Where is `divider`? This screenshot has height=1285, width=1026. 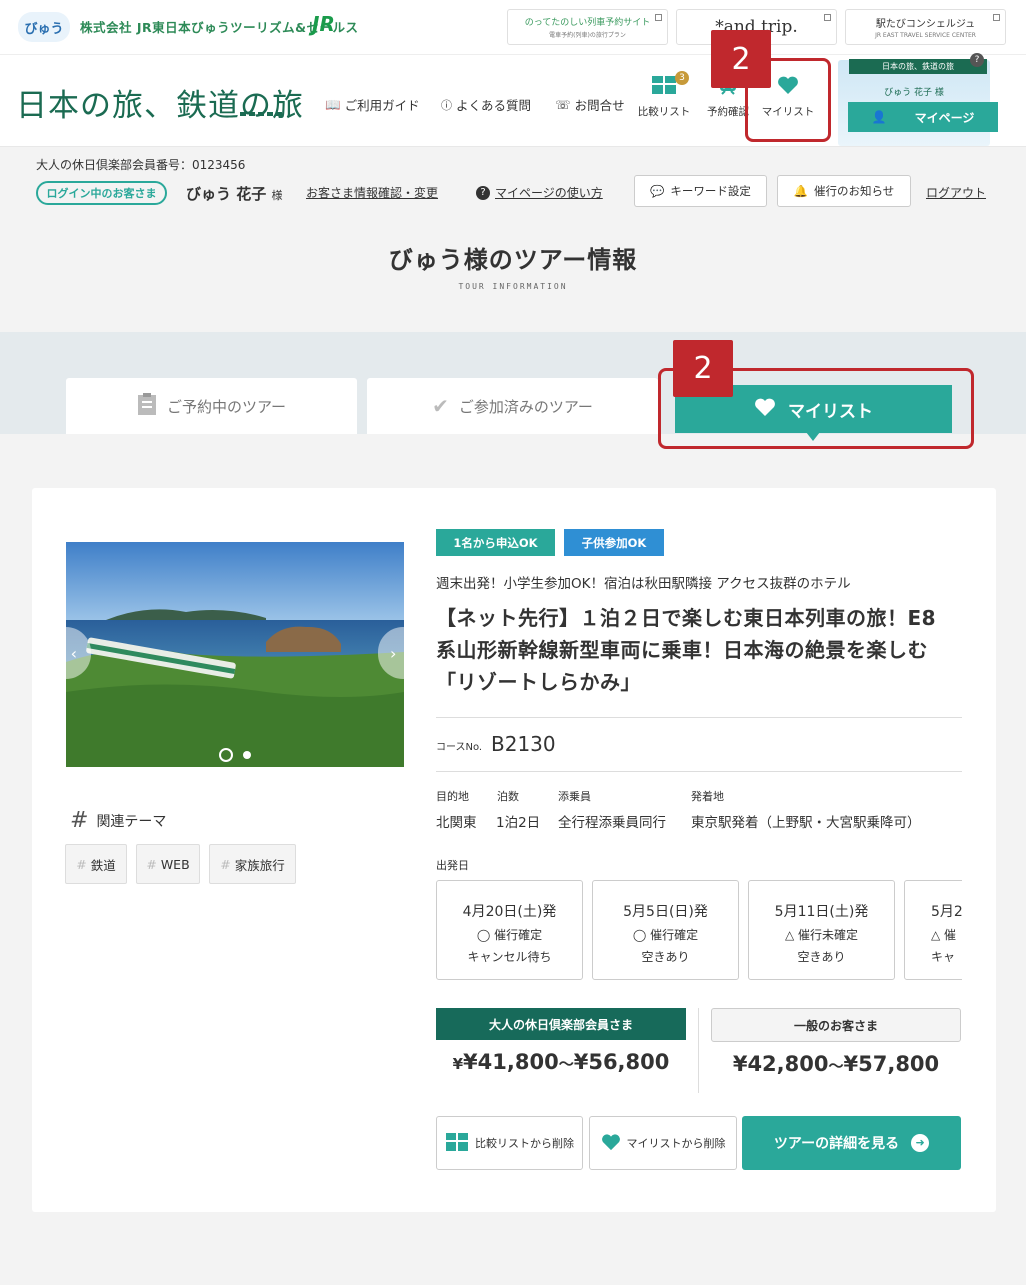
divider is located at coordinates (699, 717).